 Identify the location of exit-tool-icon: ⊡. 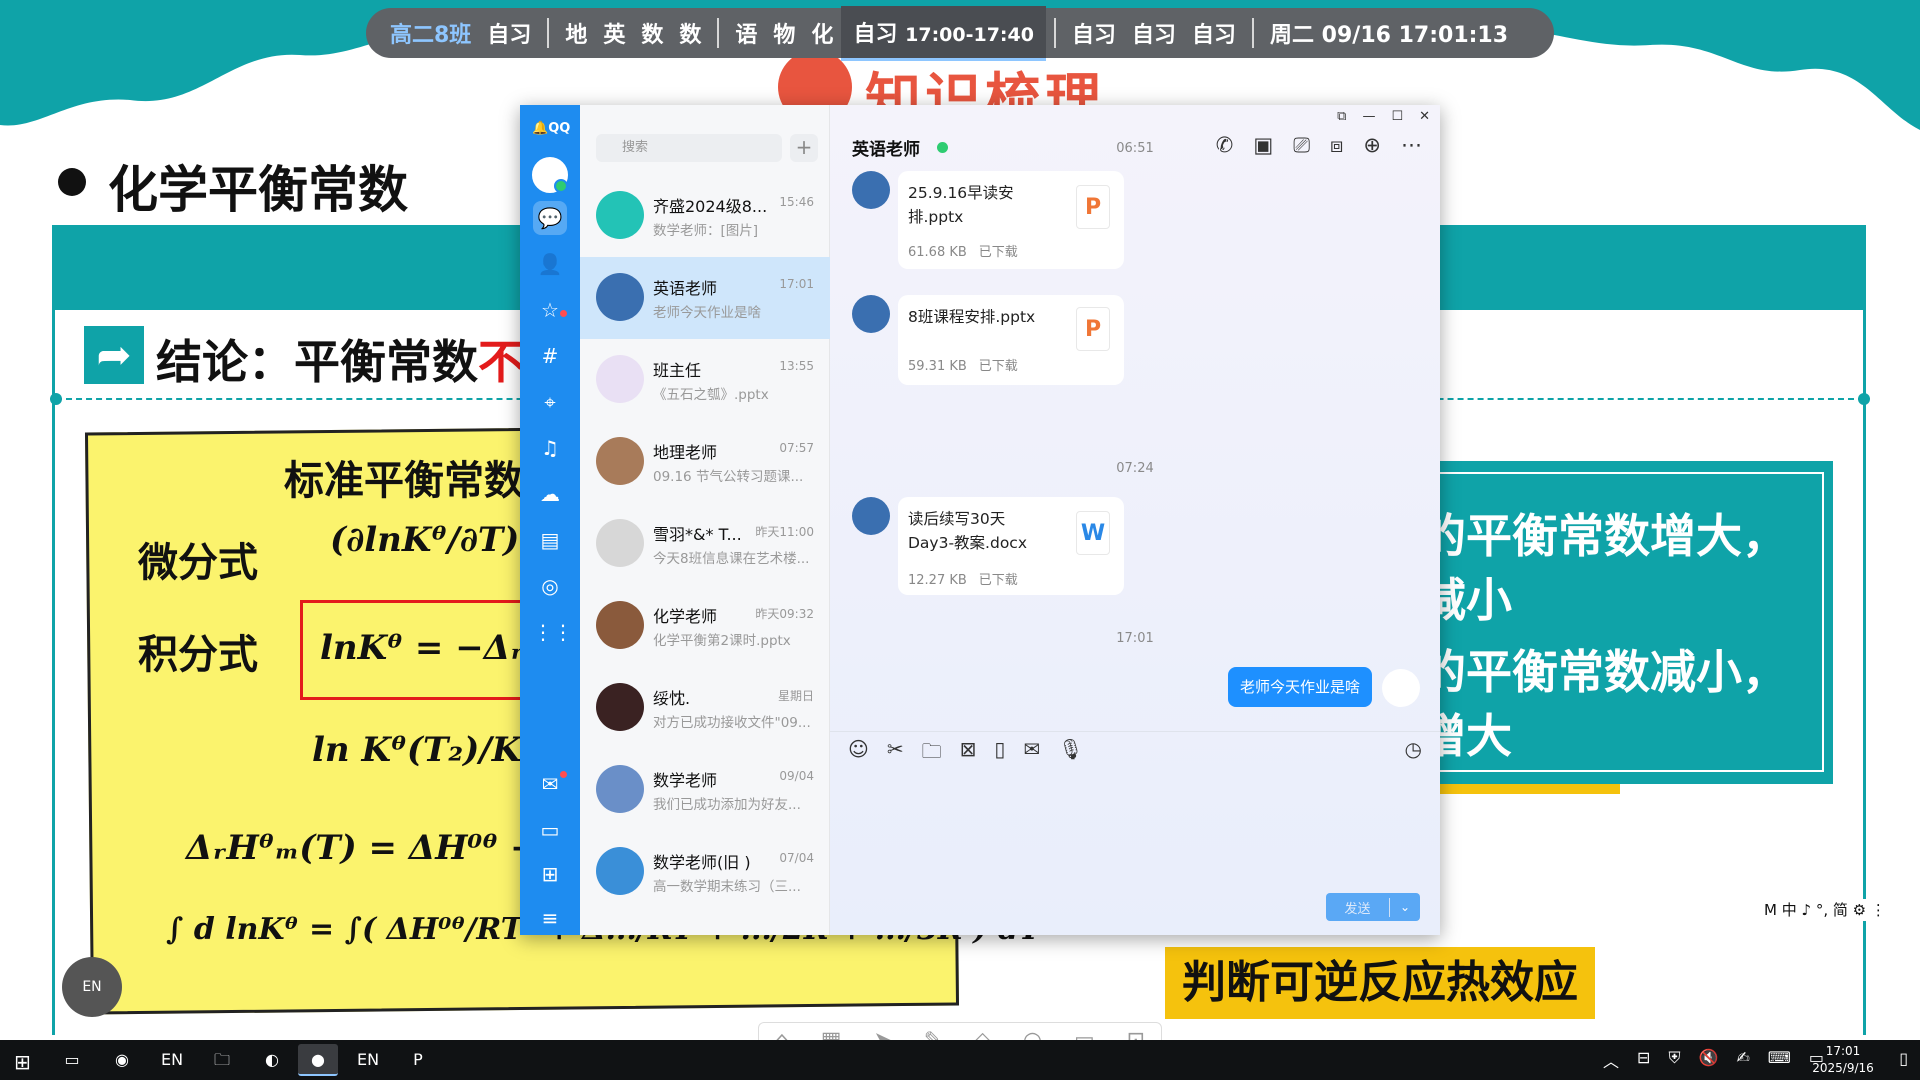
(1136, 1034).